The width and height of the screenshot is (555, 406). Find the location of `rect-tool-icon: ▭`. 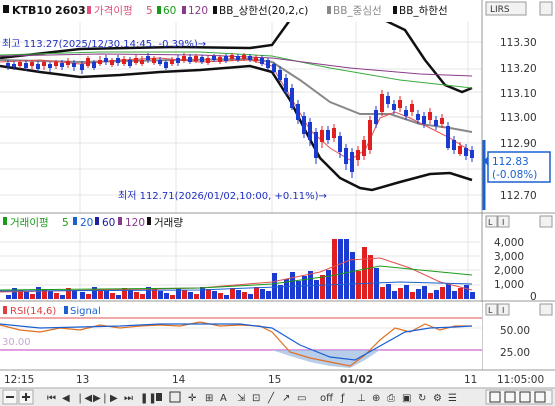

rect-tool-icon: ▭ is located at coordinates (301, 398).